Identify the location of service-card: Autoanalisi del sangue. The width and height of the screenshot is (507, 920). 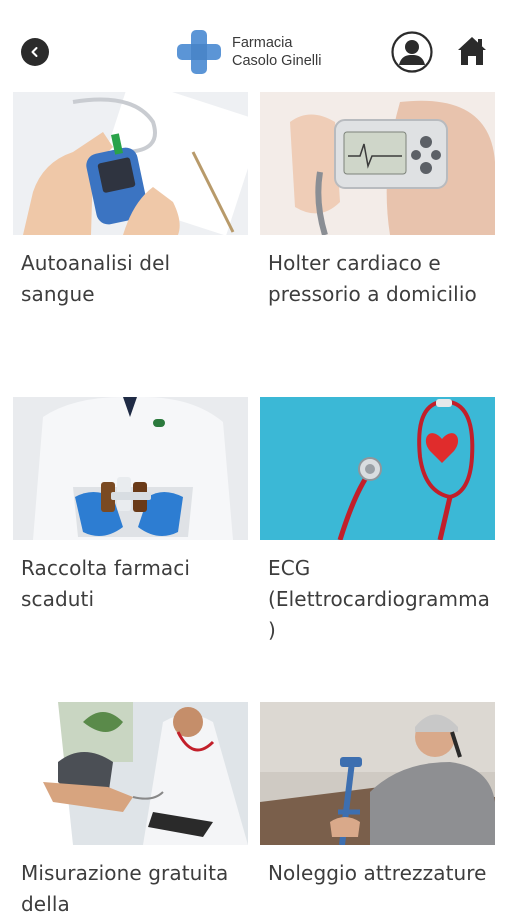
(130, 201).